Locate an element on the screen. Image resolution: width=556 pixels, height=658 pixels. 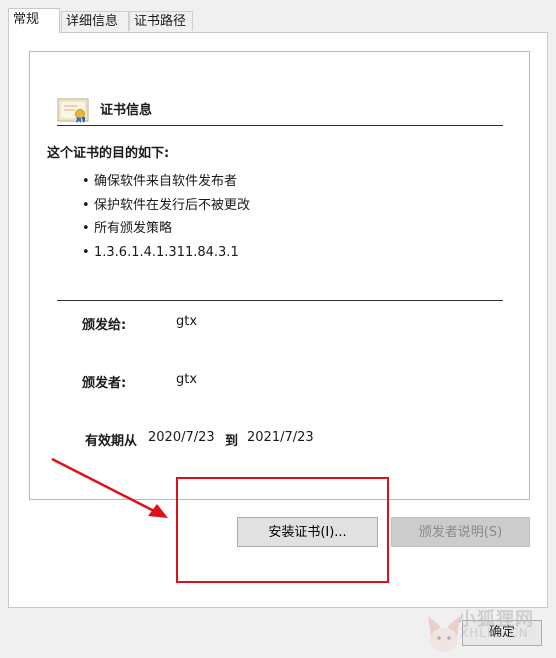
issued-to-value: gtx is located at coordinates (187, 321).